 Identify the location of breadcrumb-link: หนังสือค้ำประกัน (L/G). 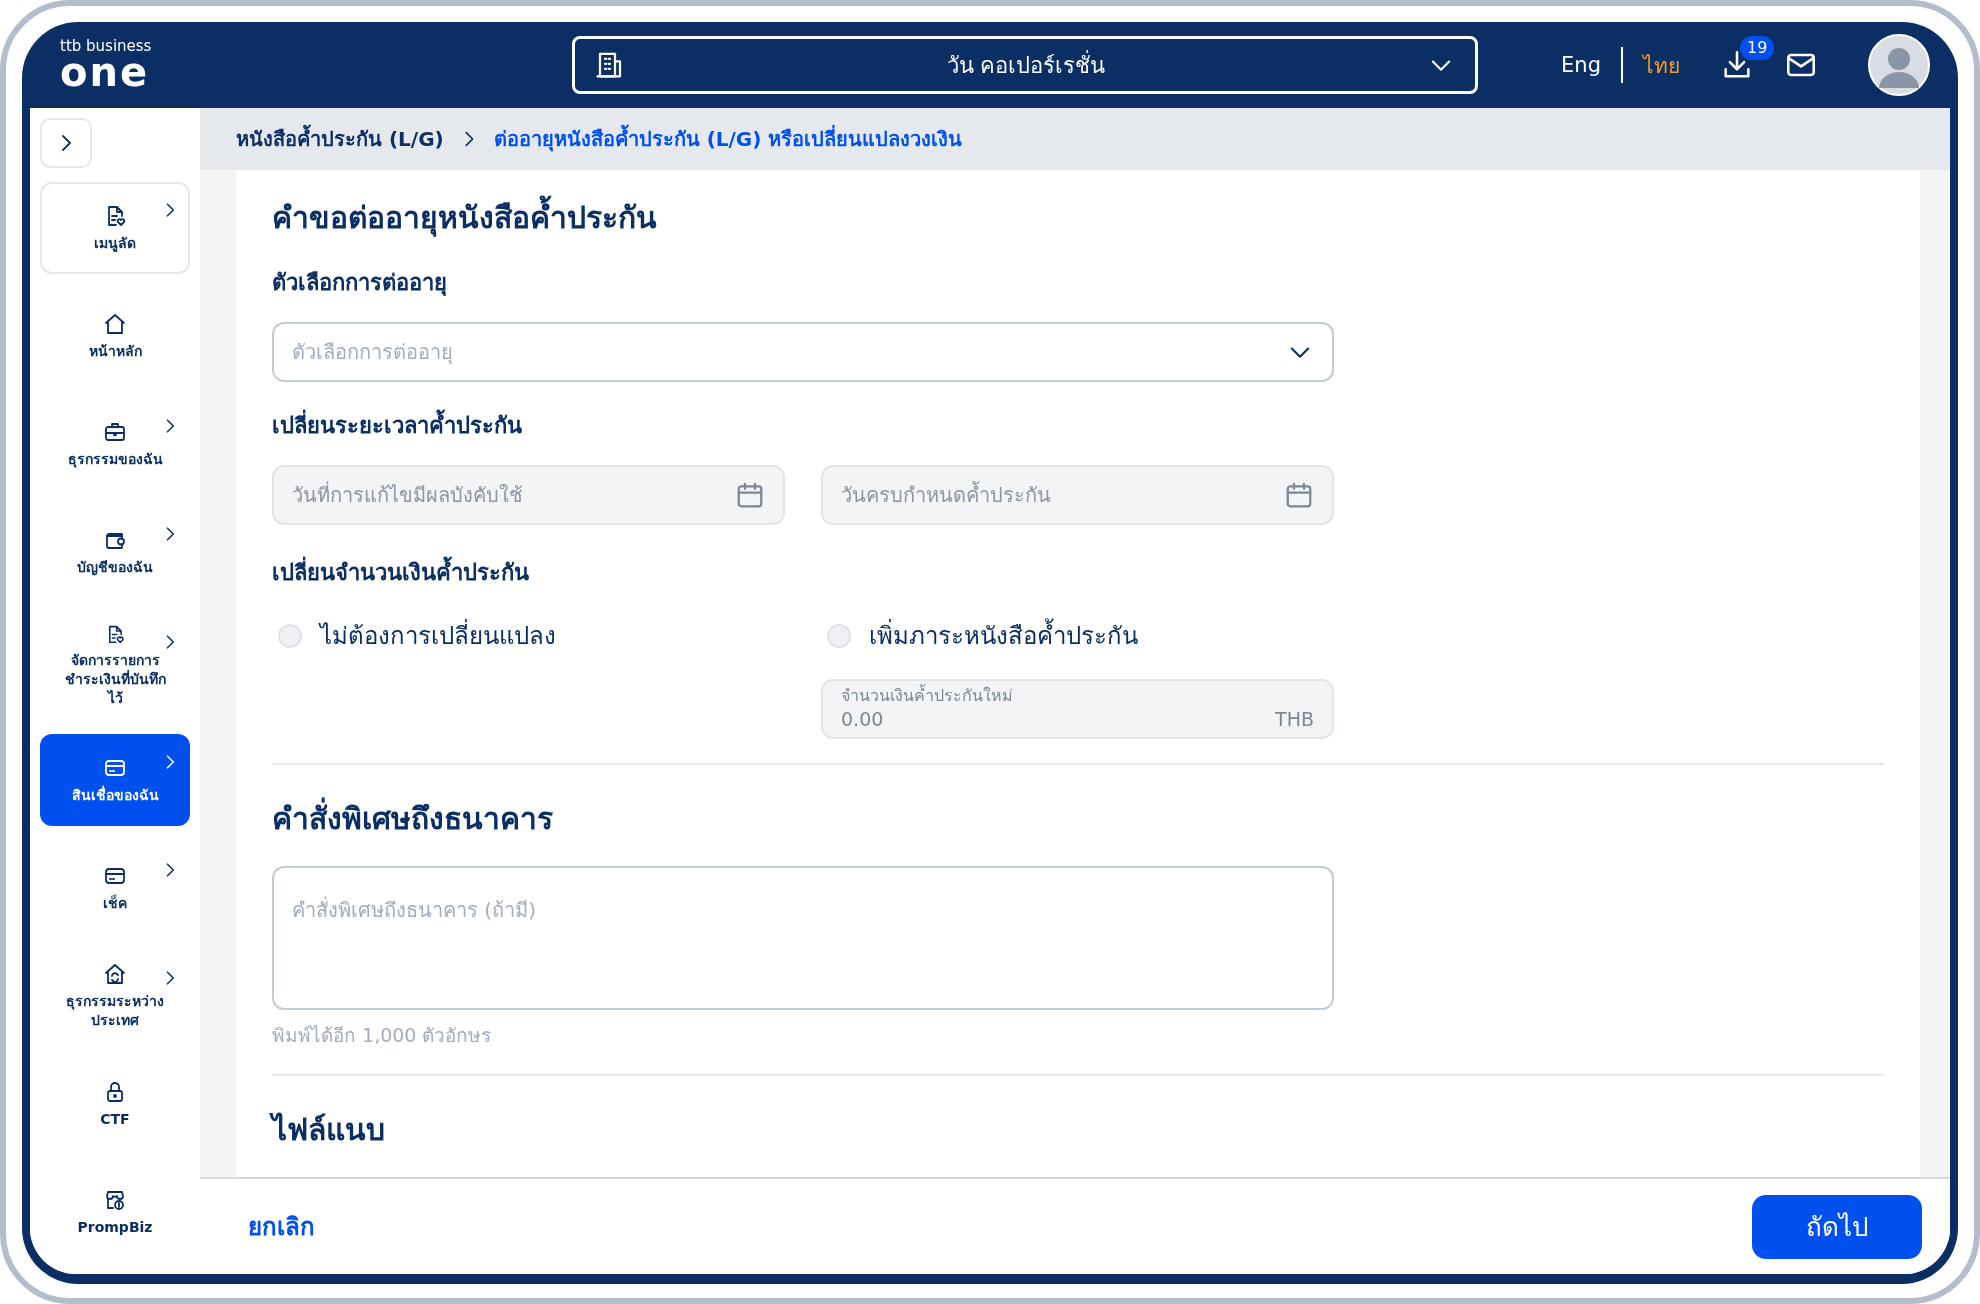
(340, 139).